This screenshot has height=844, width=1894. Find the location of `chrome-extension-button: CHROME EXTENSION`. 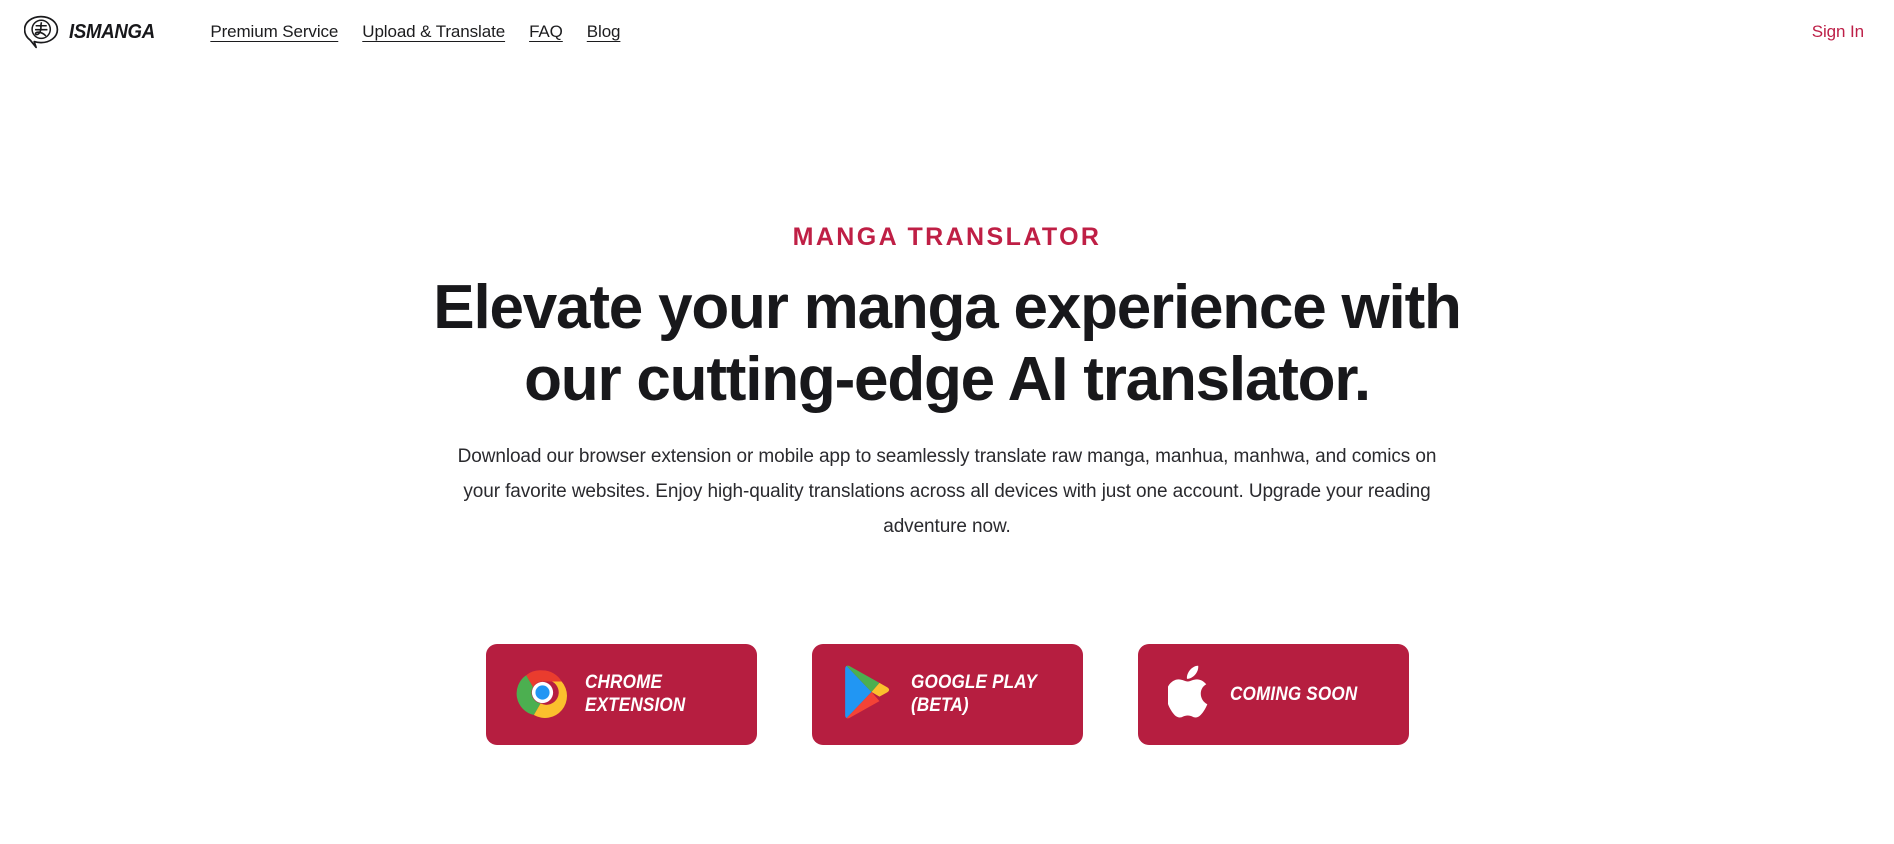

chrome-extension-button: CHROME EXTENSION is located at coordinates (621, 695).